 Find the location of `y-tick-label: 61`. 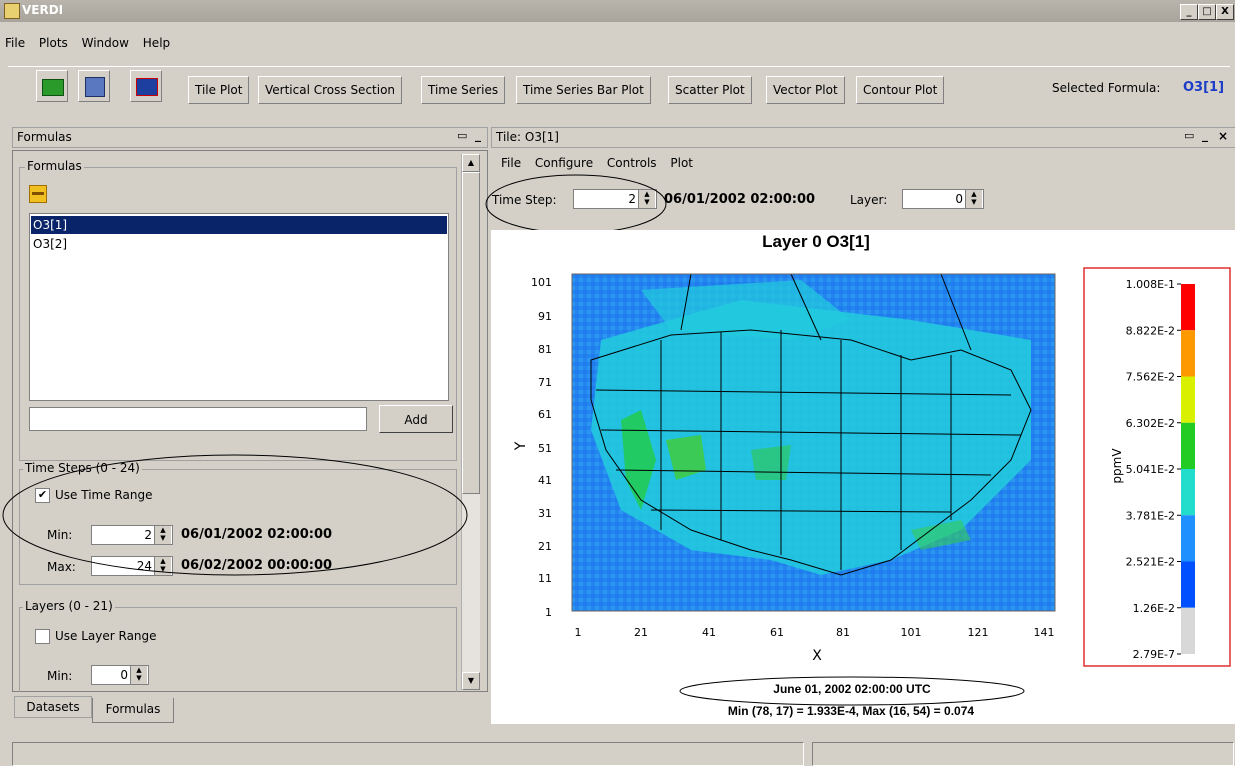

y-tick-label: 61 is located at coordinates (545, 414).